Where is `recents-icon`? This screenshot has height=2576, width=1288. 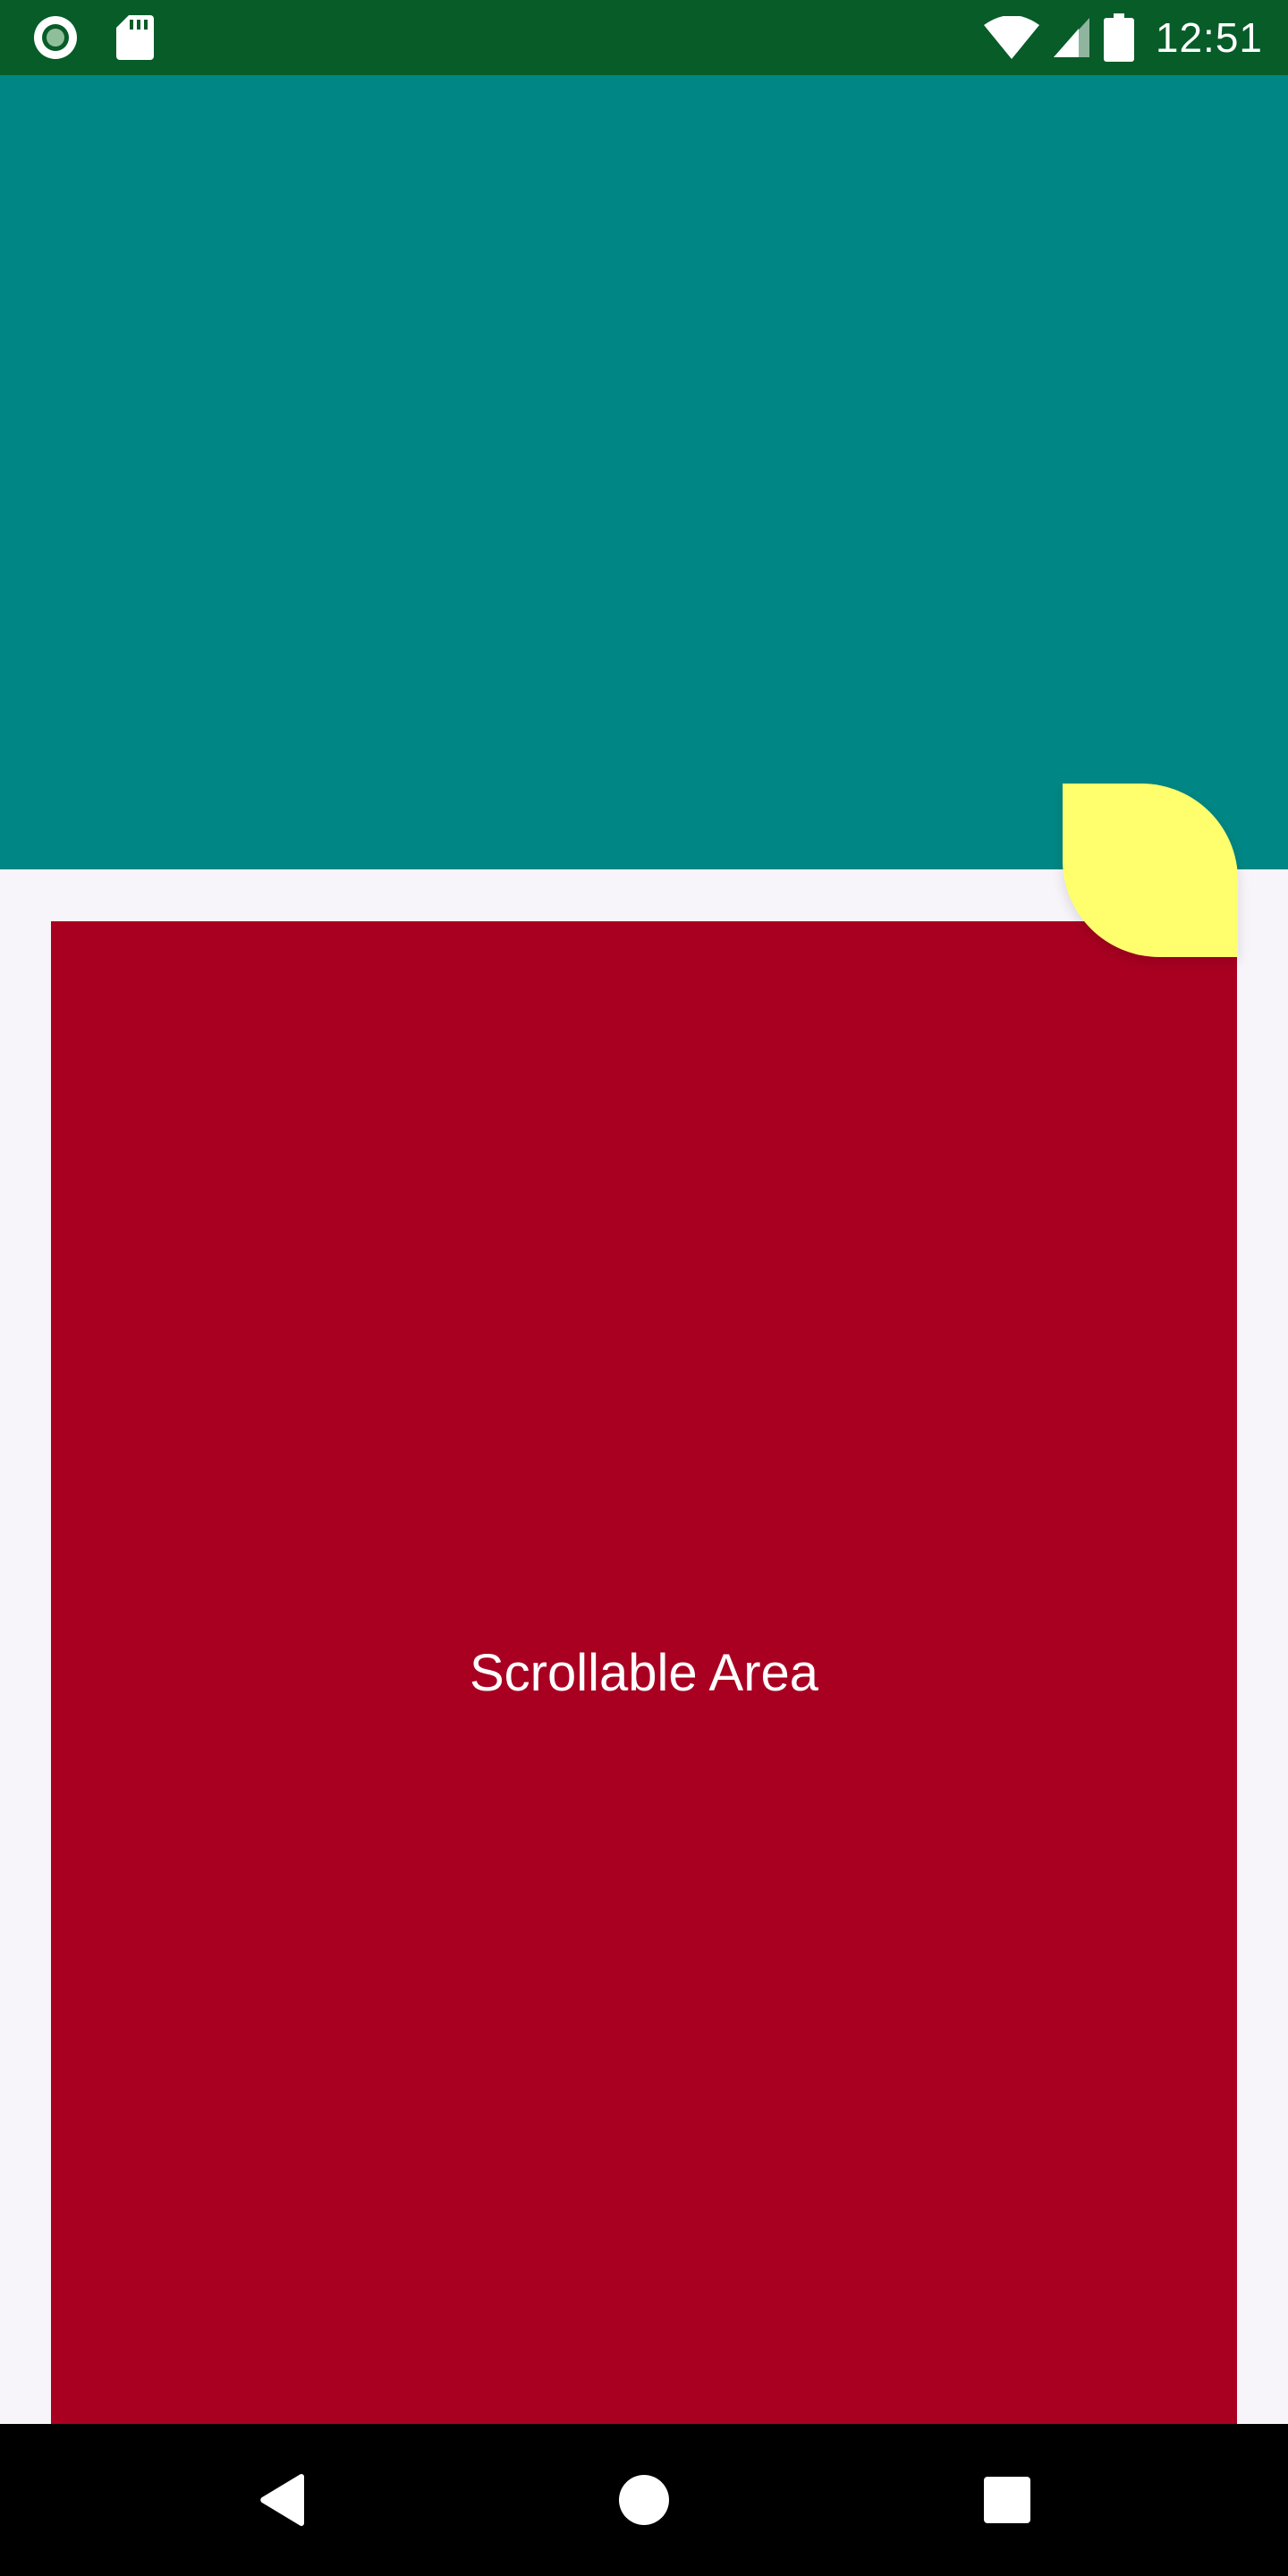 recents-icon is located at coordinates (1007, 2500).